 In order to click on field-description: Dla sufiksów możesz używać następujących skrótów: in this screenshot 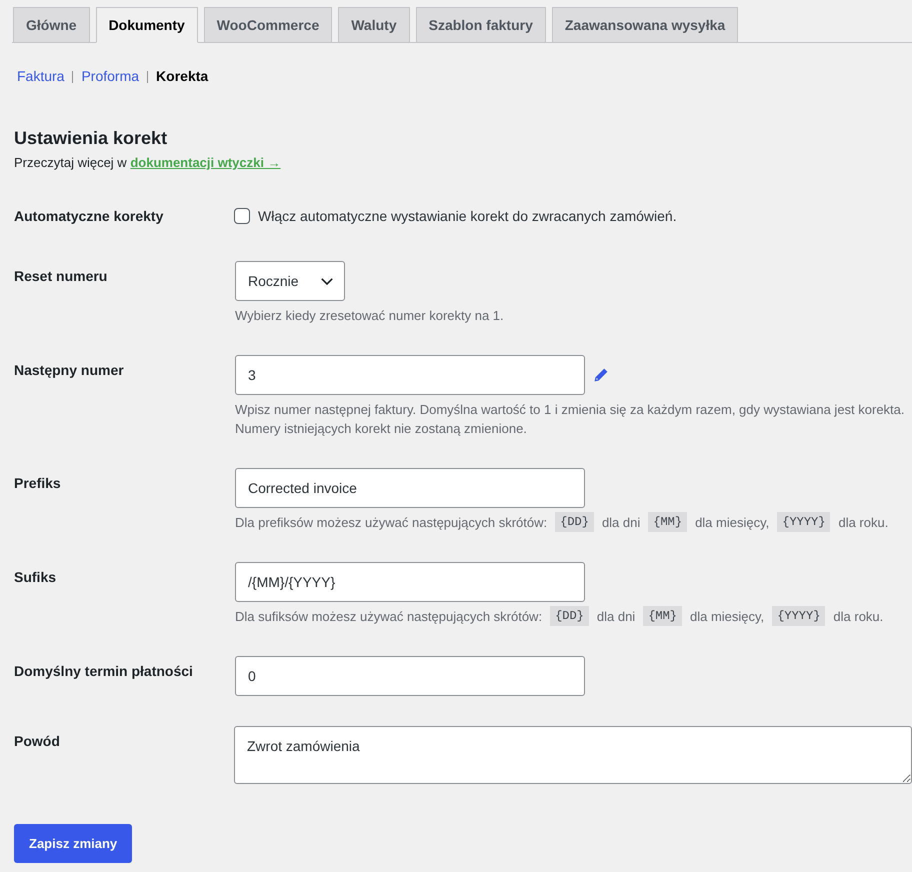, I will do `click(388, 617)`.